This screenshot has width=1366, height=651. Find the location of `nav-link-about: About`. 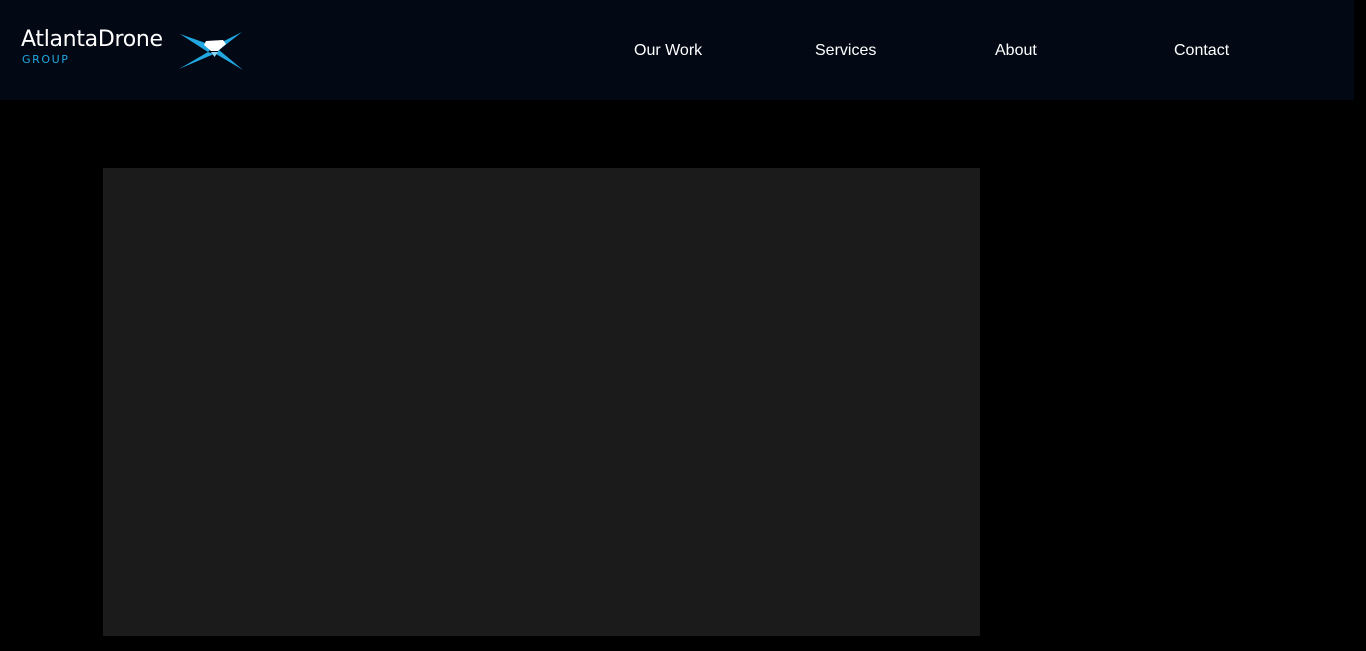

nav-link-about: About is located at coordinates (1016, 50).